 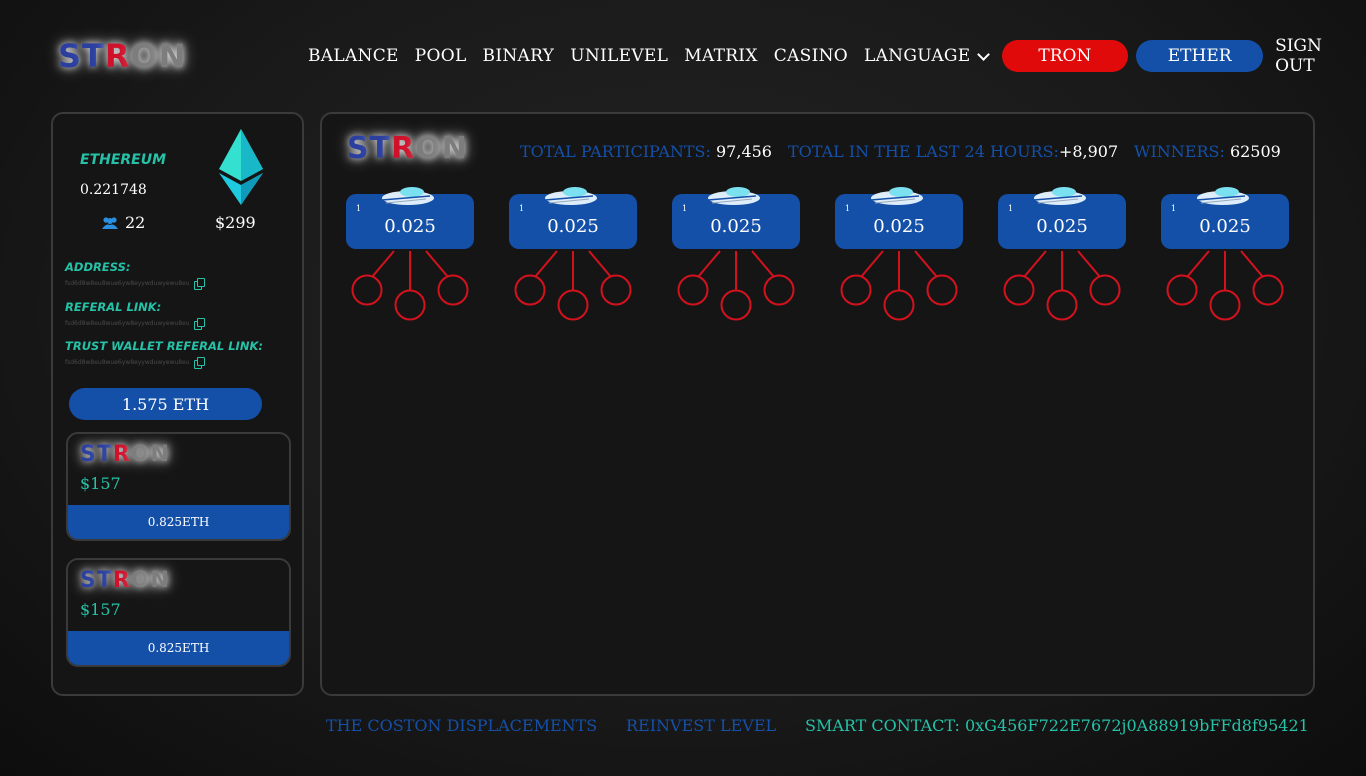 What do you see at coordinates (113, 190) in the screenshot?
I see `coin-amount: 0.221748` at bounding box center [113, 190].